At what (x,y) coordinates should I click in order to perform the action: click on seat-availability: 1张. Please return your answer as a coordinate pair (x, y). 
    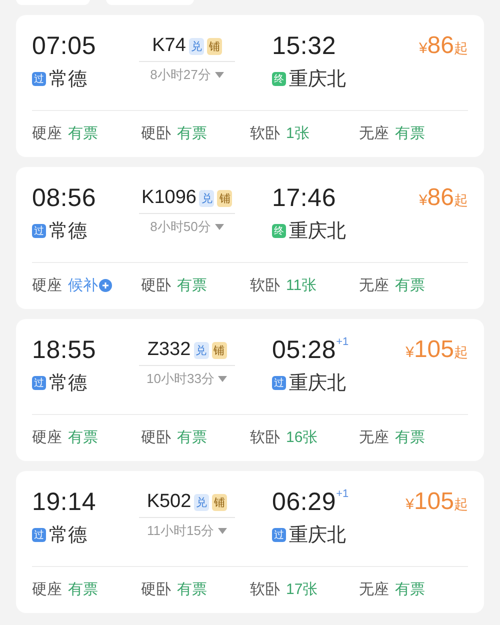
    Looking at the image, I should click on (298, 134).